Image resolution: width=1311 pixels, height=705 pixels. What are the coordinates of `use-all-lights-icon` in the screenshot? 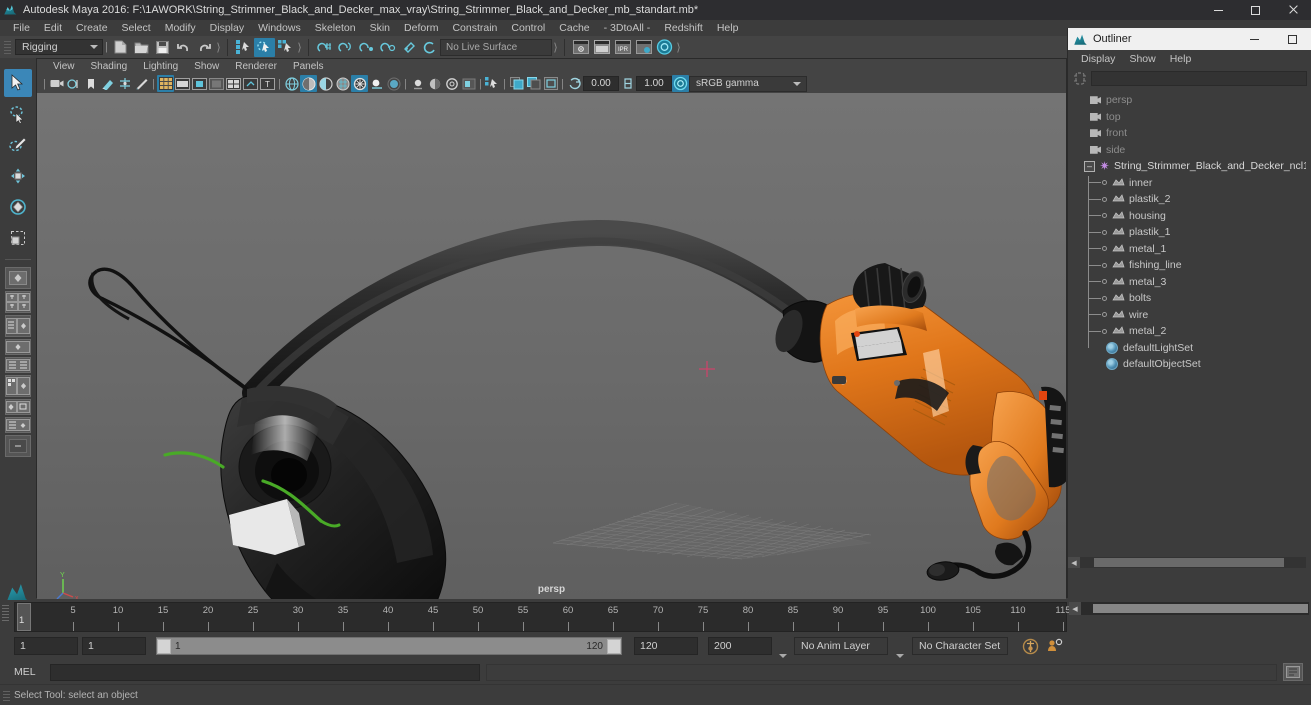 It's located at (359, 83).